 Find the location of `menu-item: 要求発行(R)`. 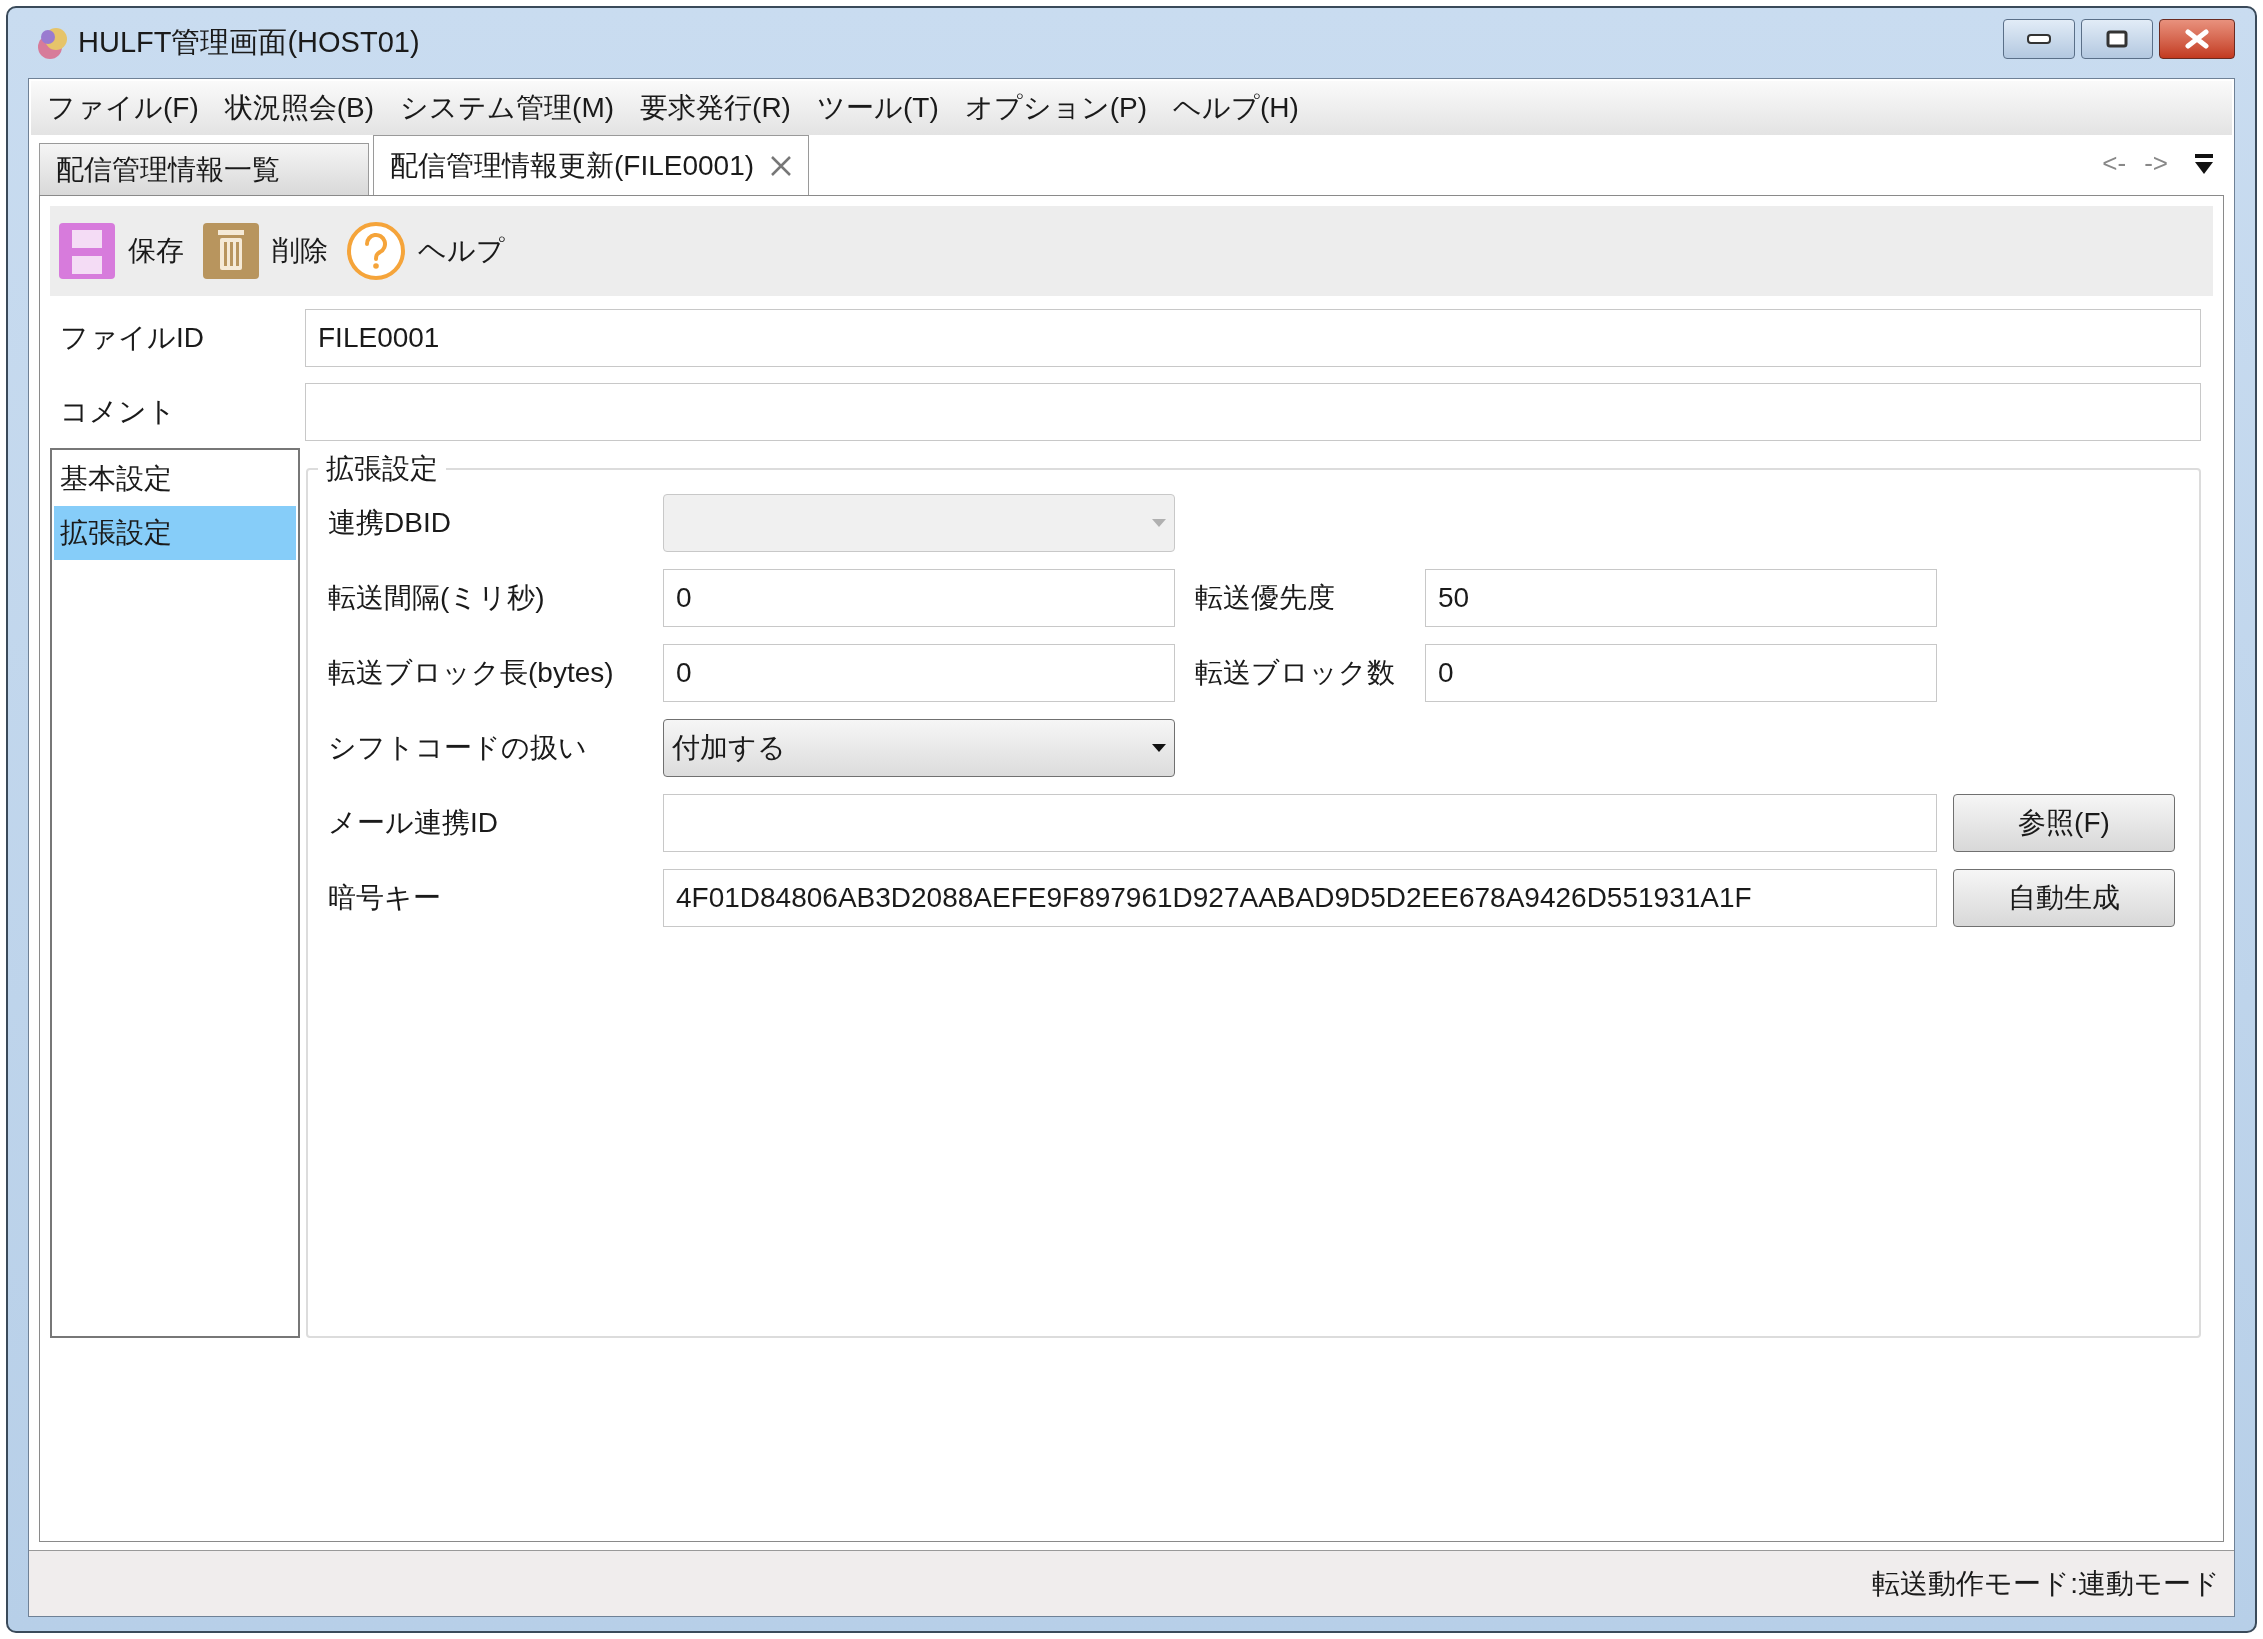

menu-item: 要求発行(R) is located at coordinates (715, 108).